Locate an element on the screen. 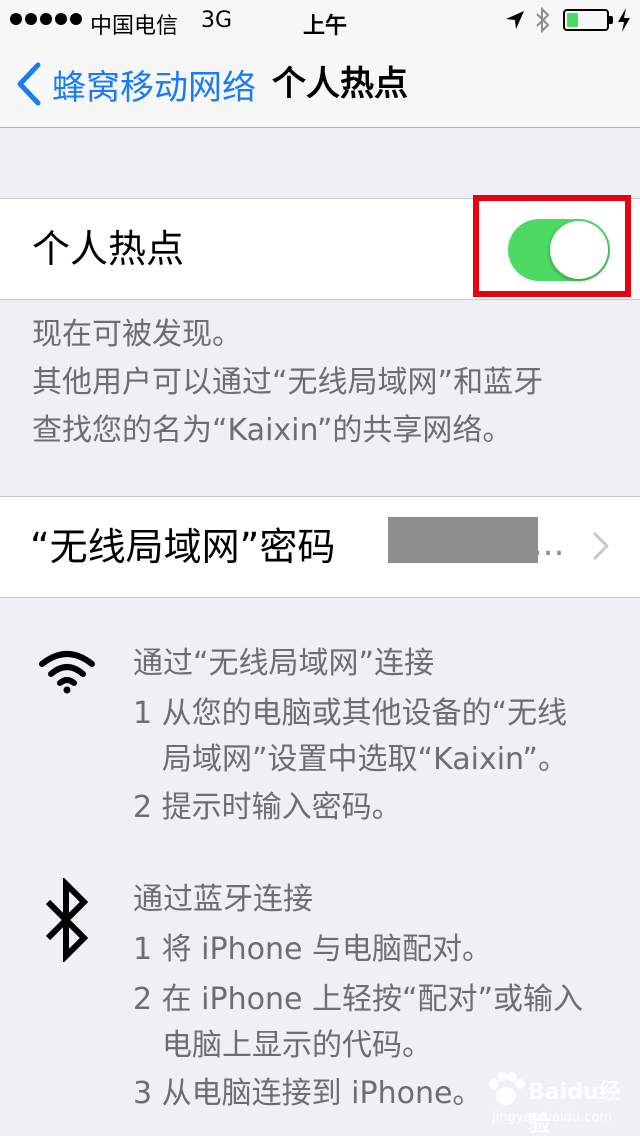  back-button: 蜂窝移动网络 is located at coordinates (135, 84).